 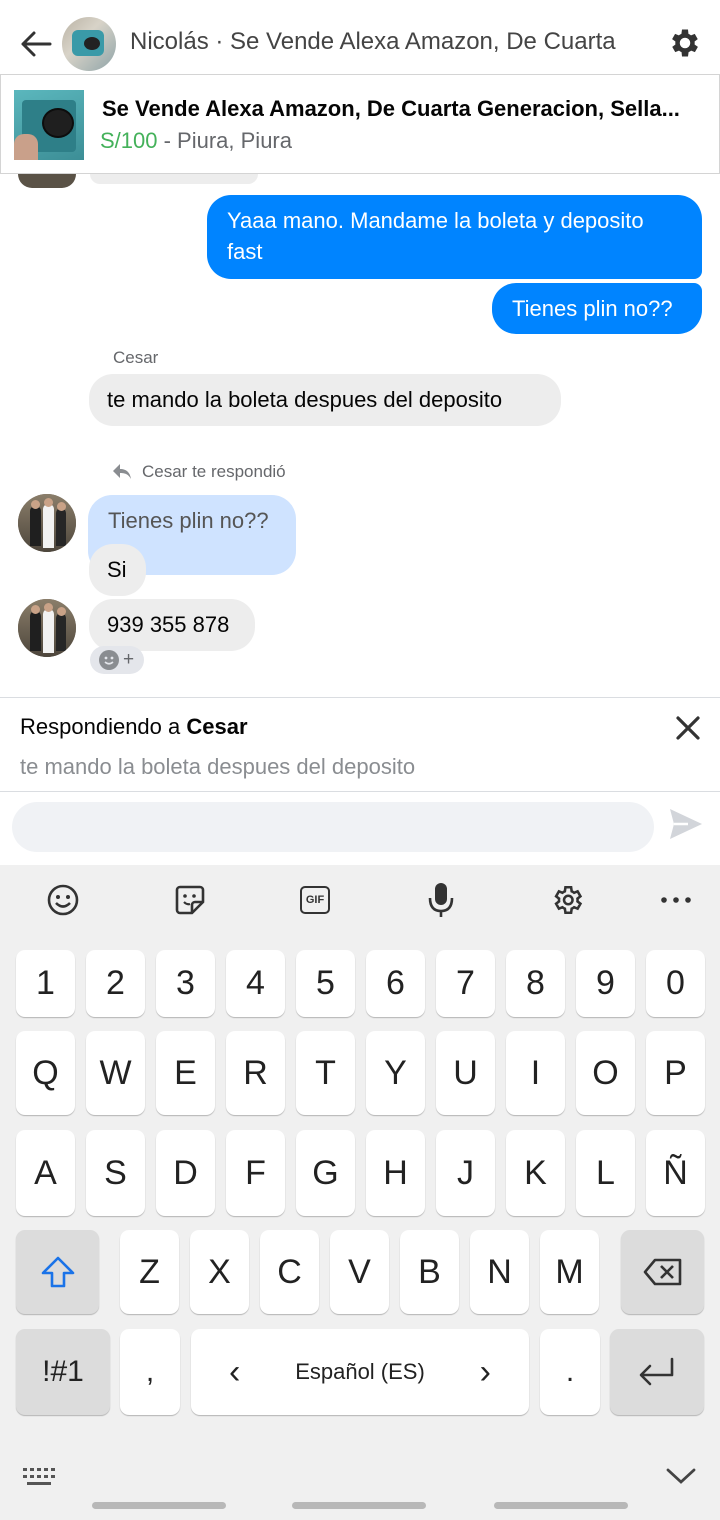 I want to click on key-e: E, so click(x=185, y=1073).